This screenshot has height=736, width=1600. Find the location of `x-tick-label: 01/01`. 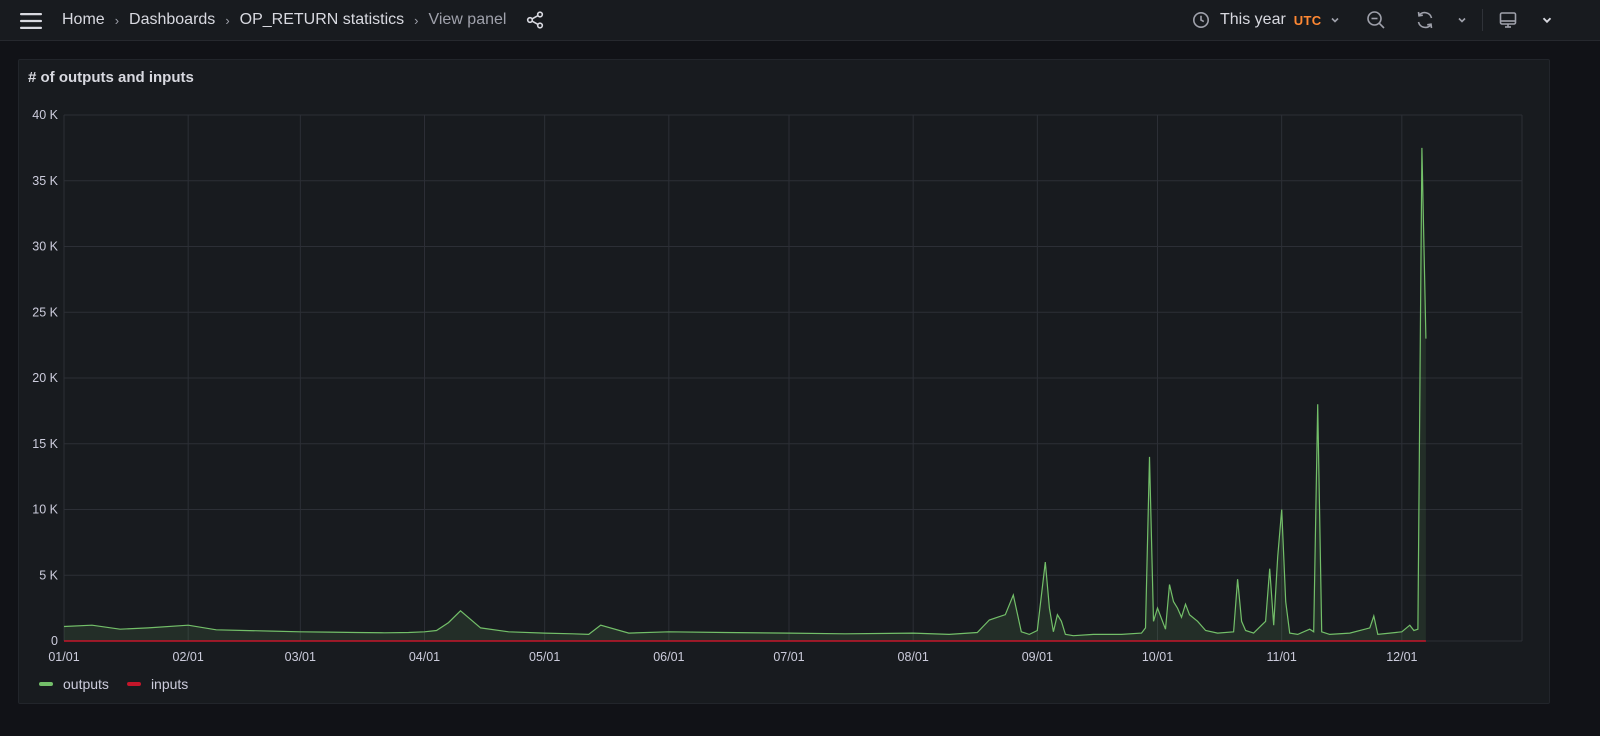

x-tick-label: 01/01 is located at coordinates (63, 657).